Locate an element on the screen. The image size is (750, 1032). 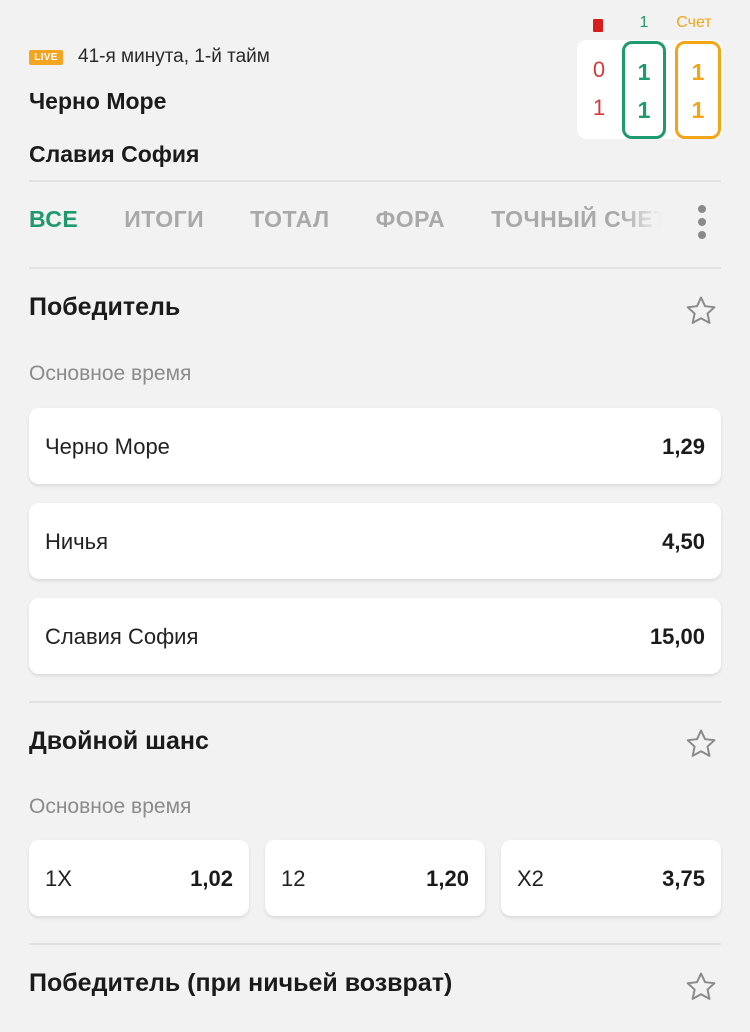
live-badge: LIVE is located at coordinates (46, 57).